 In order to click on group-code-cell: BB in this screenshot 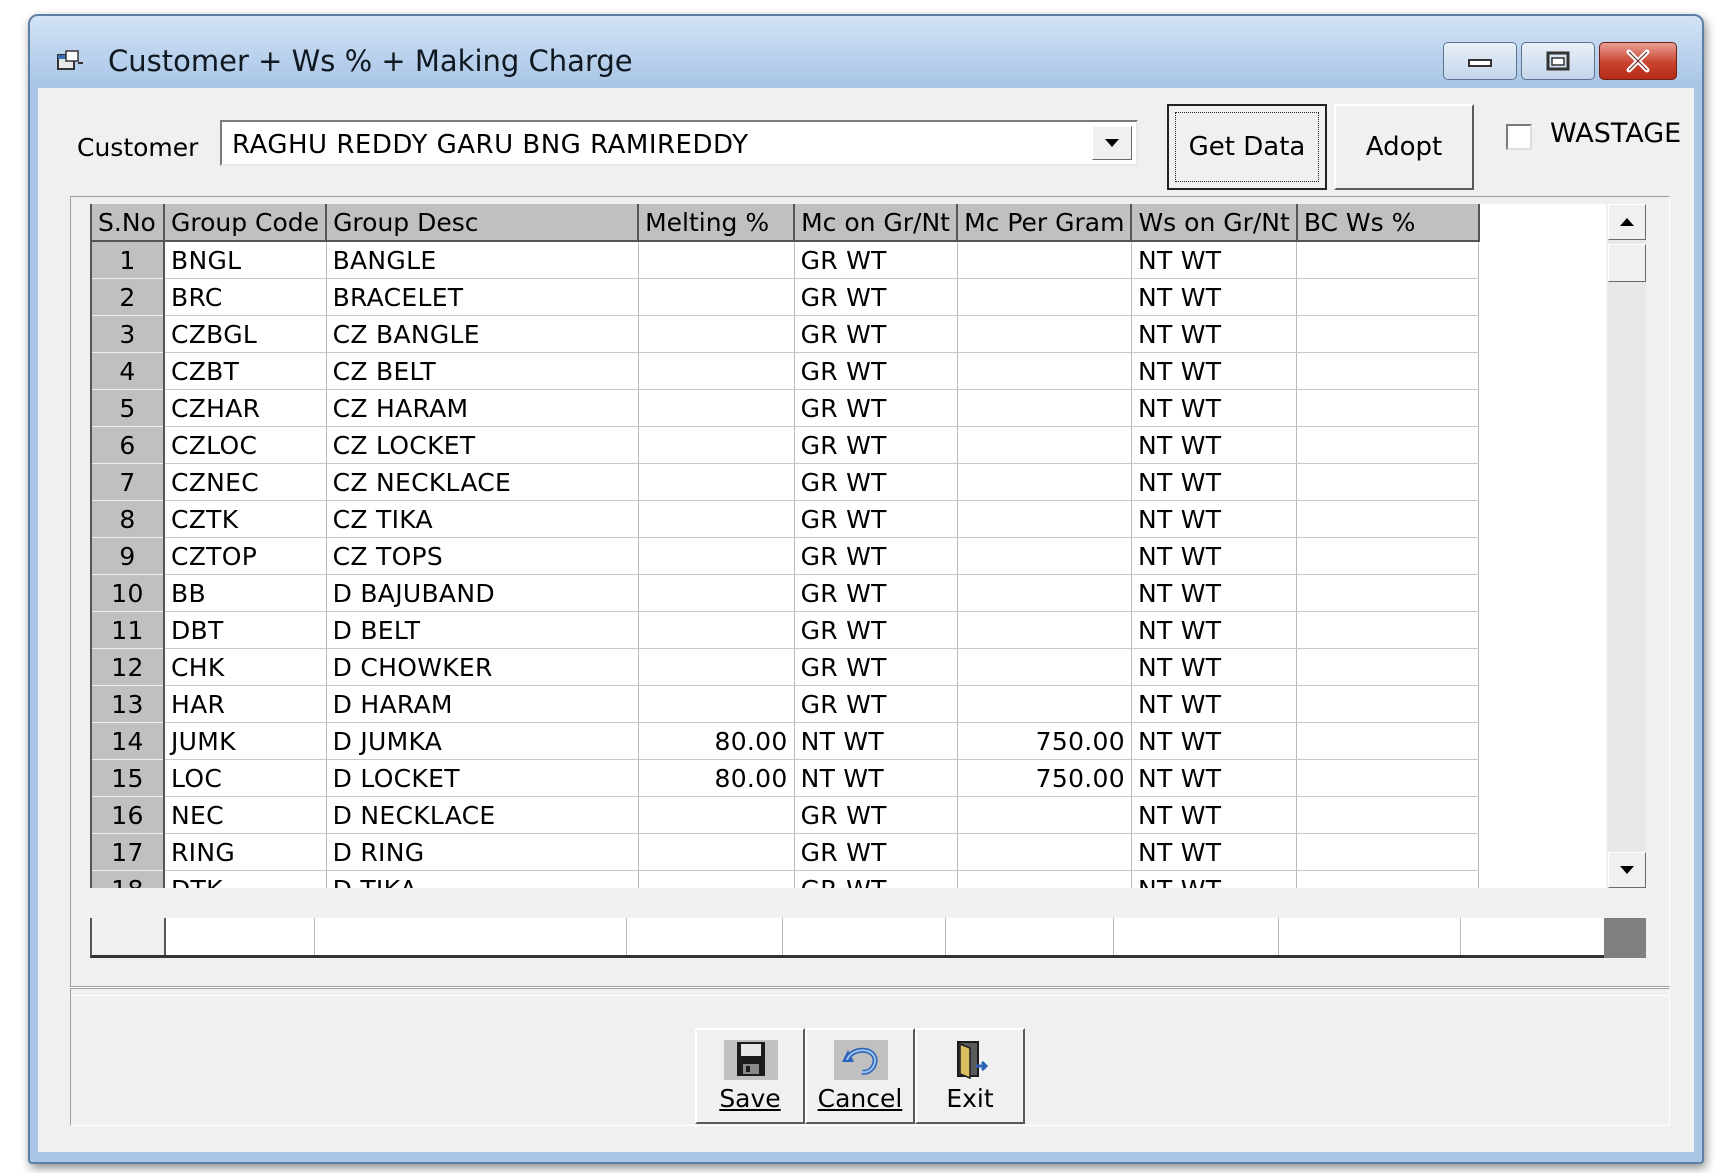, I will do `click(245, 593)`.